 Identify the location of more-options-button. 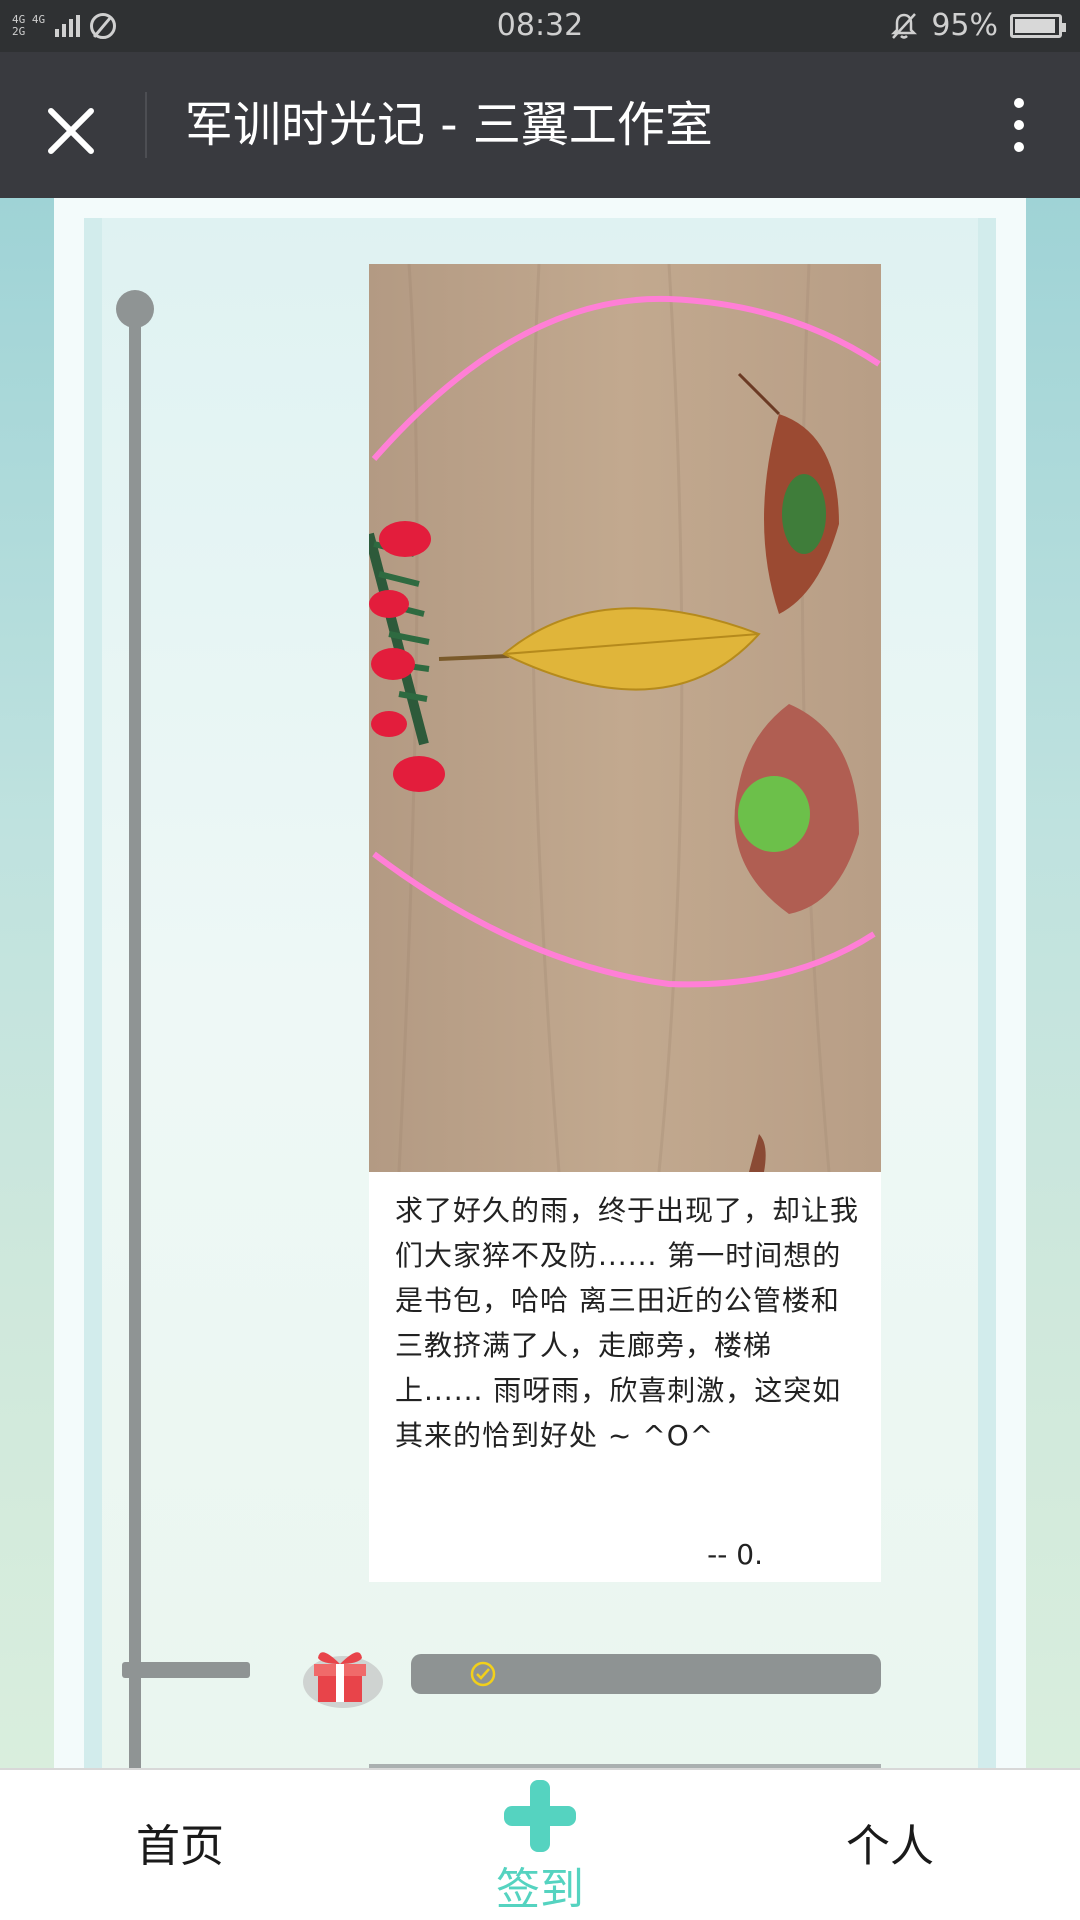
(1019, 125).